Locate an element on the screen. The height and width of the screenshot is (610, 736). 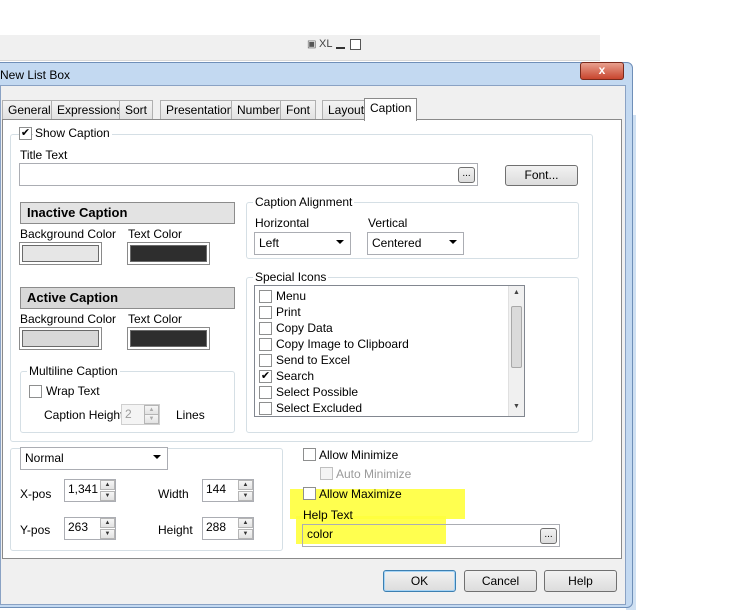
scroll-thumb is located at coordinates (516, 337).